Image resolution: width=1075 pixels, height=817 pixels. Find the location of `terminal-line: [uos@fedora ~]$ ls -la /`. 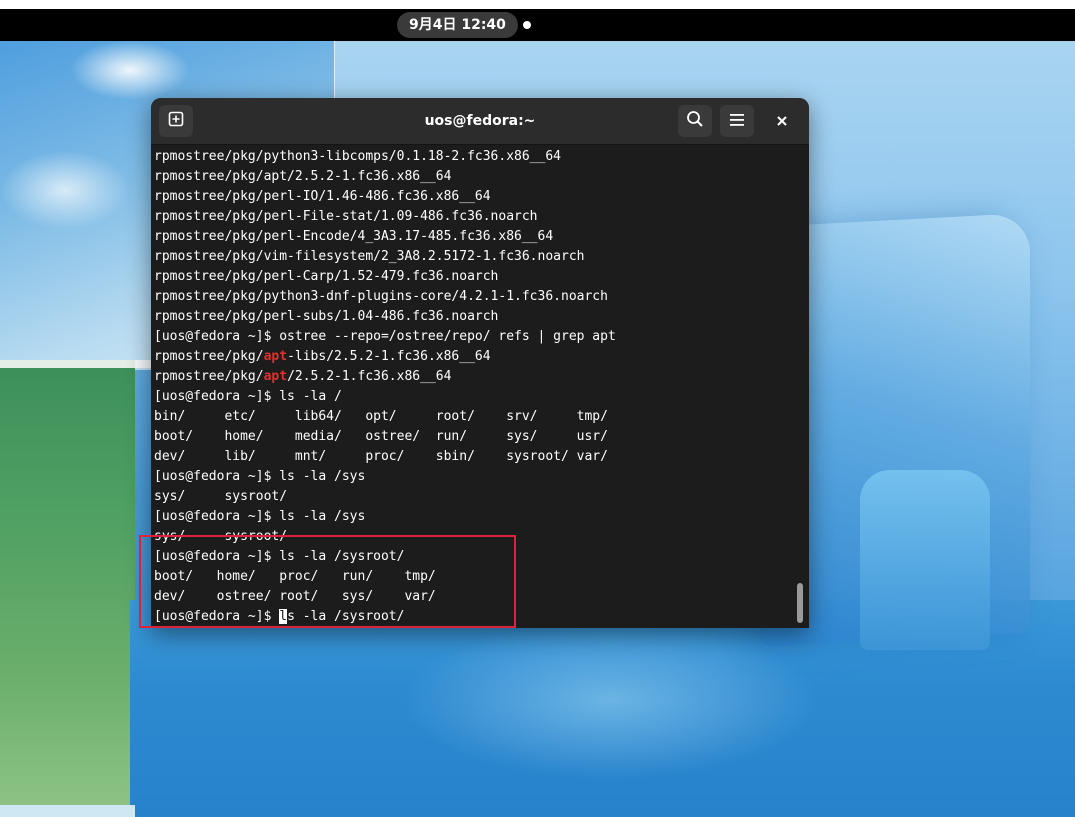

terminal-line: [uos@fedora ~]$ ls -la / is located at coordinates (248, 396).